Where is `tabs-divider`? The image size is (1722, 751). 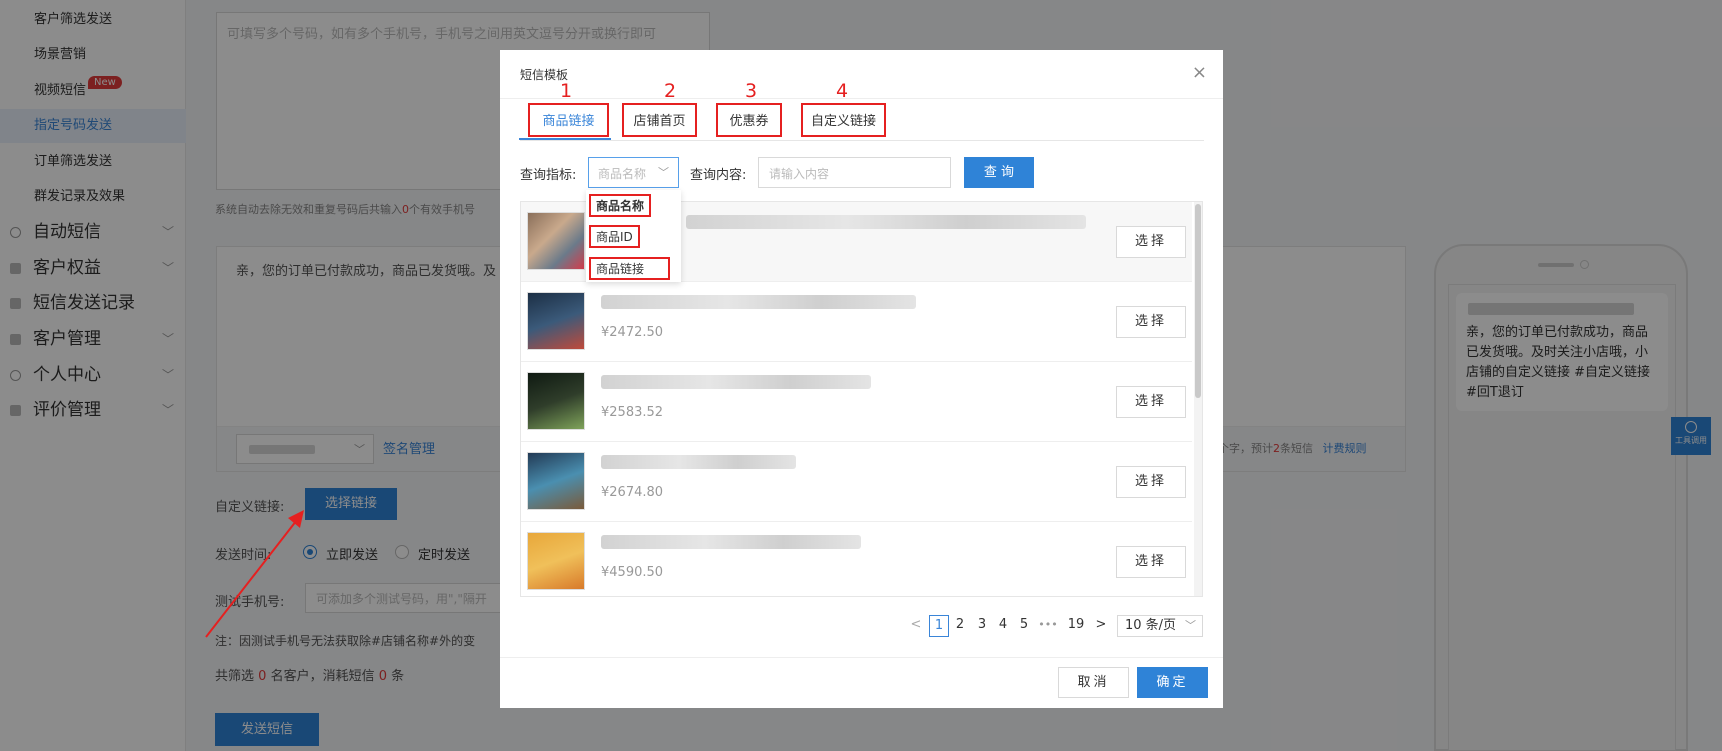 tabs-divider is located at coordinates (862, 140).